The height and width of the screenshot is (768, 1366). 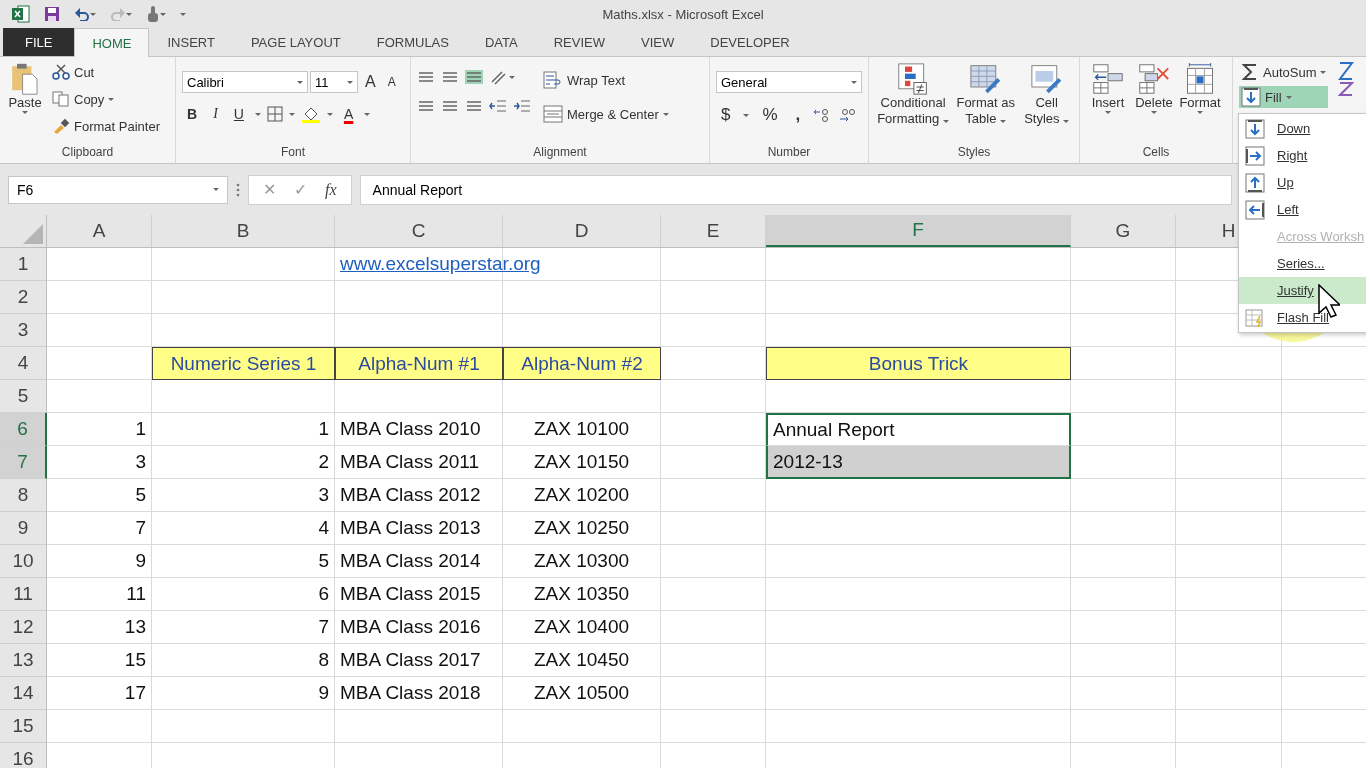 I want to click on column-header: A, so click(x=99, y=231).